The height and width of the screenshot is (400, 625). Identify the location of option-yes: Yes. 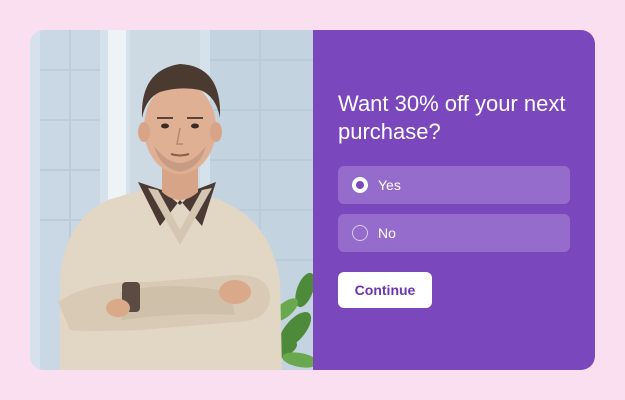
(454, 185).